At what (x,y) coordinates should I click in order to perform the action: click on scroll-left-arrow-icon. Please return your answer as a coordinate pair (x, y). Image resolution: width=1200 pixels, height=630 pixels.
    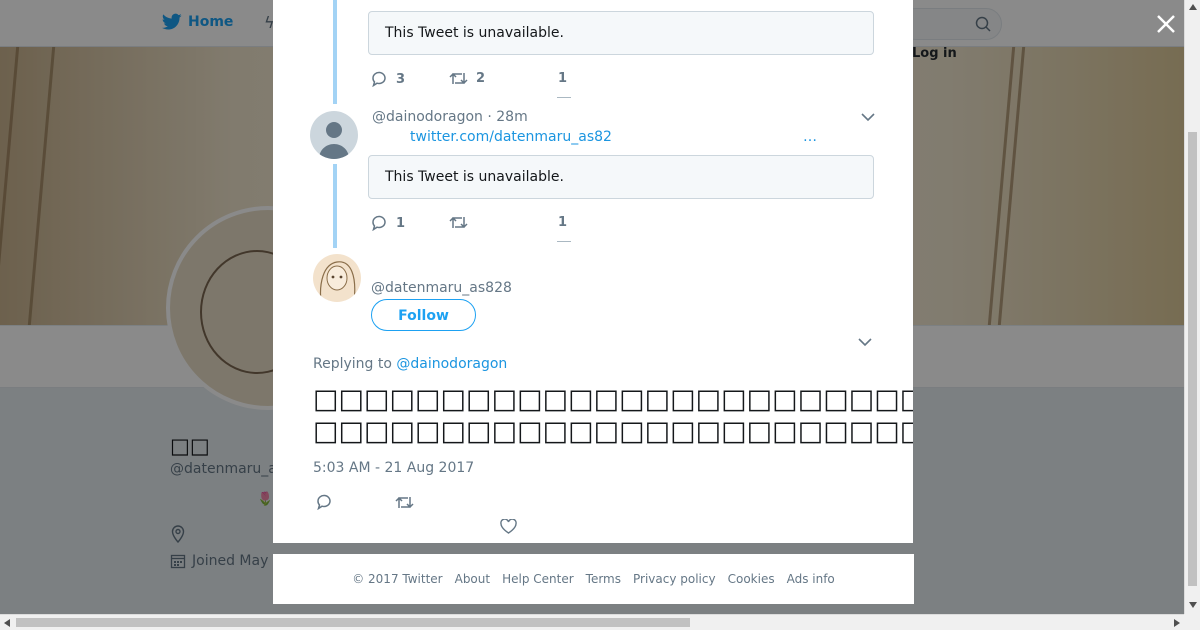
    Looking at the image, I should click on (7, 623).